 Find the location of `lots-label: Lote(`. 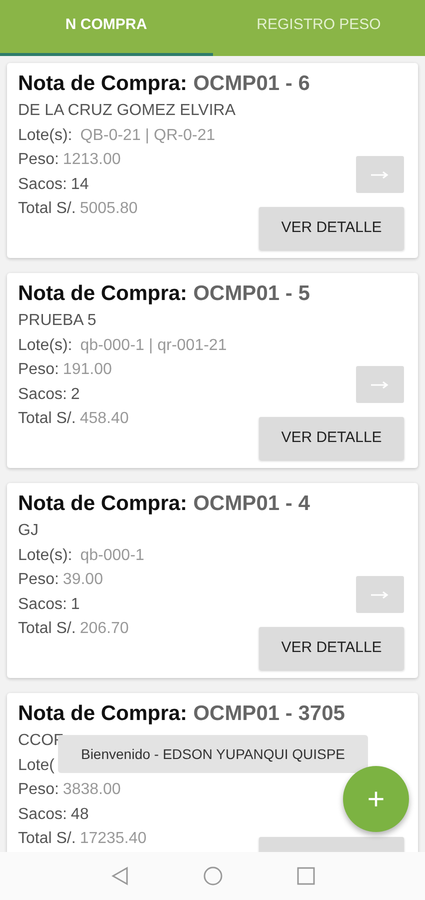

lots-label: Lote( is located at coordinates (36, 766).